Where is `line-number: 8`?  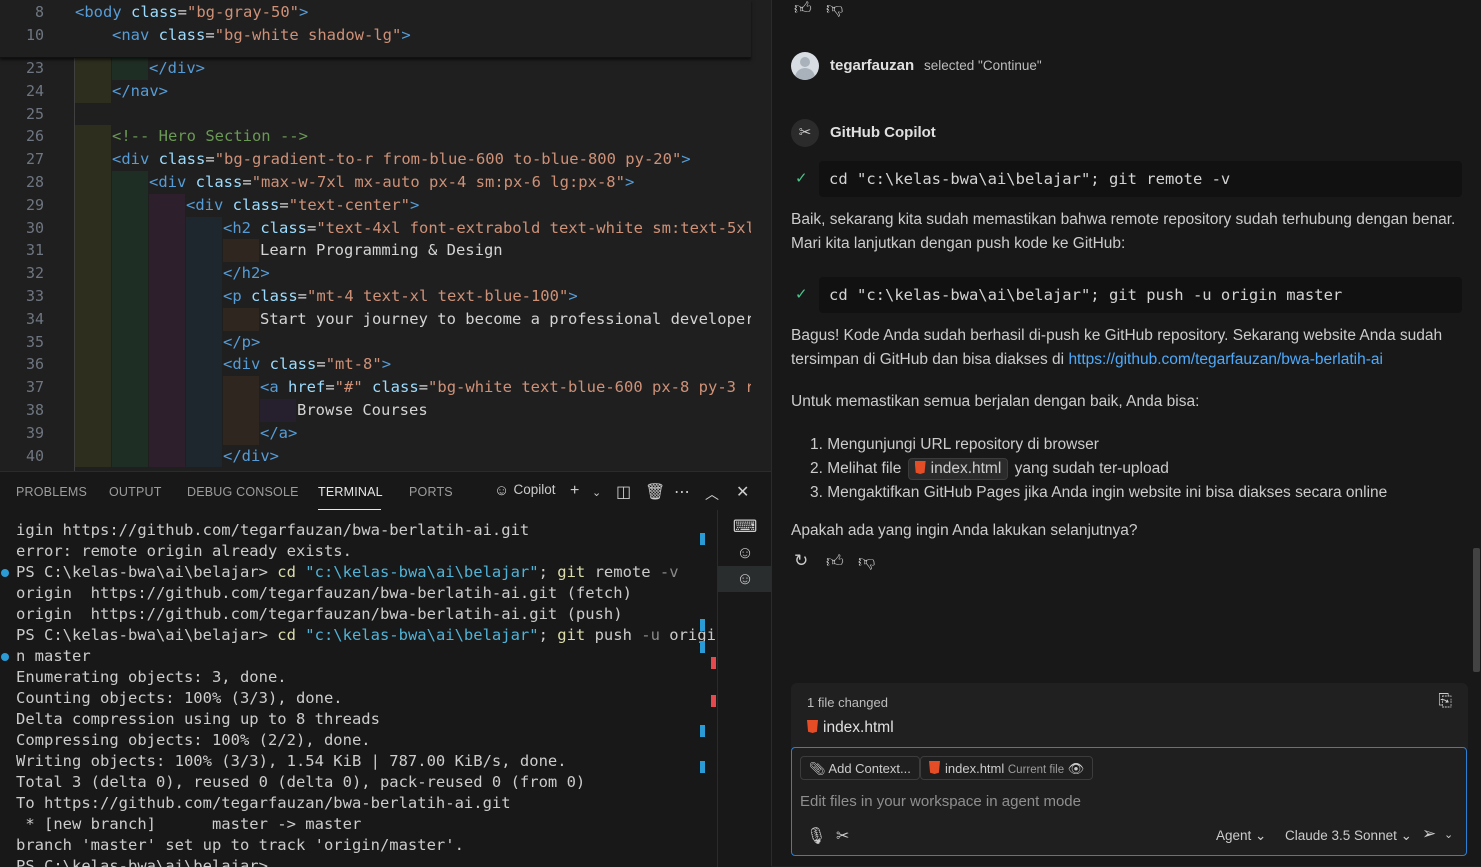
line-number: 8 is located at coordinates (39, 12).